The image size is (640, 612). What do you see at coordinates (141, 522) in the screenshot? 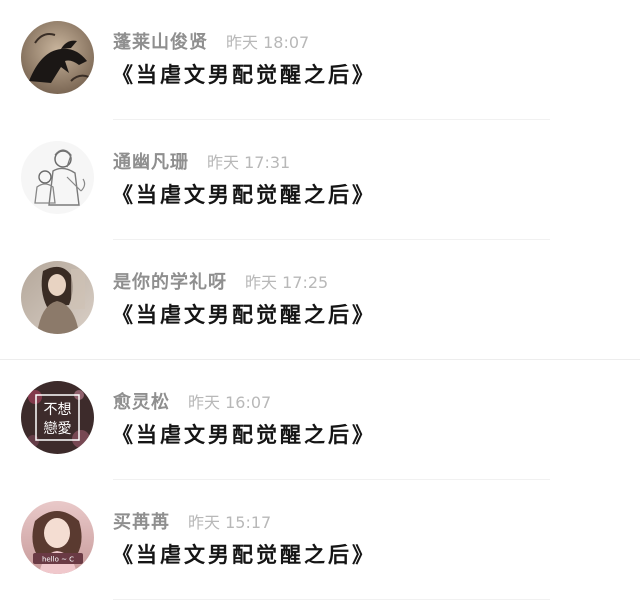
I see `username: 买苒苒` at bounding box center [141, 522].